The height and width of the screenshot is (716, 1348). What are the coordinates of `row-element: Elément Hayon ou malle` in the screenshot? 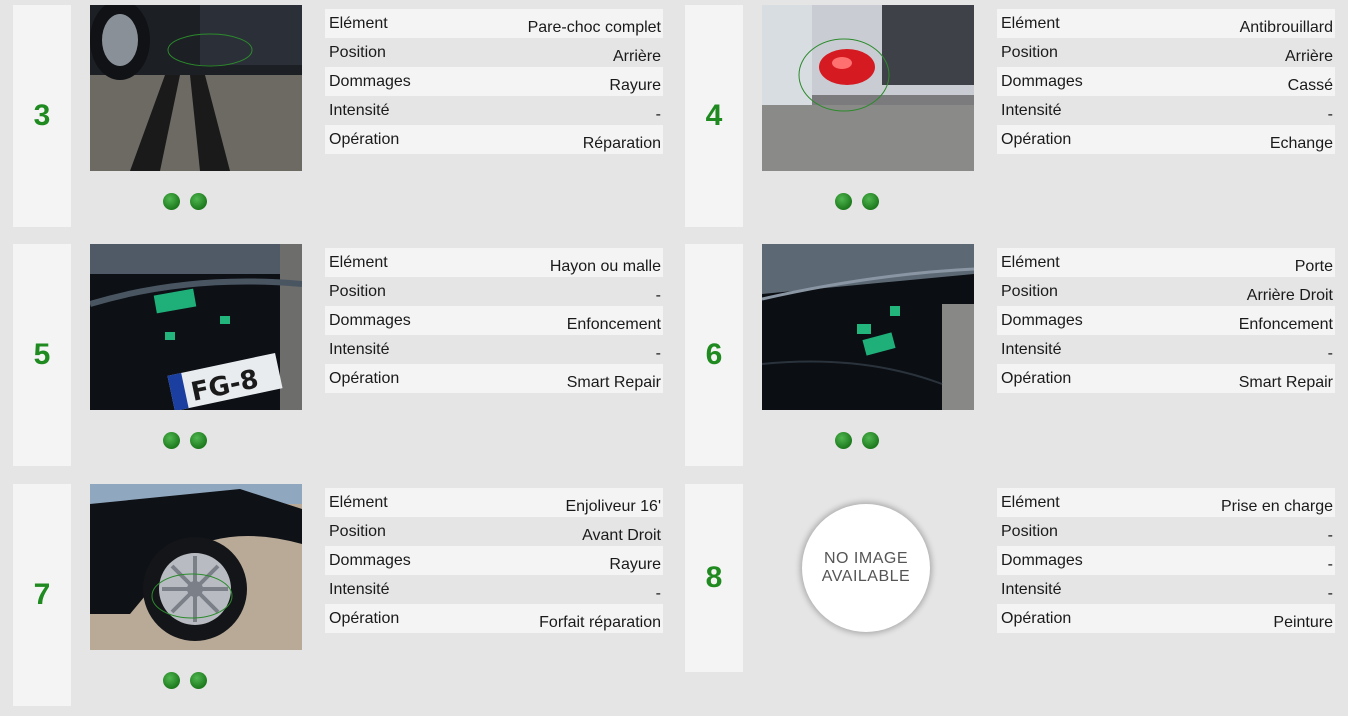 It's located at (494, 262).